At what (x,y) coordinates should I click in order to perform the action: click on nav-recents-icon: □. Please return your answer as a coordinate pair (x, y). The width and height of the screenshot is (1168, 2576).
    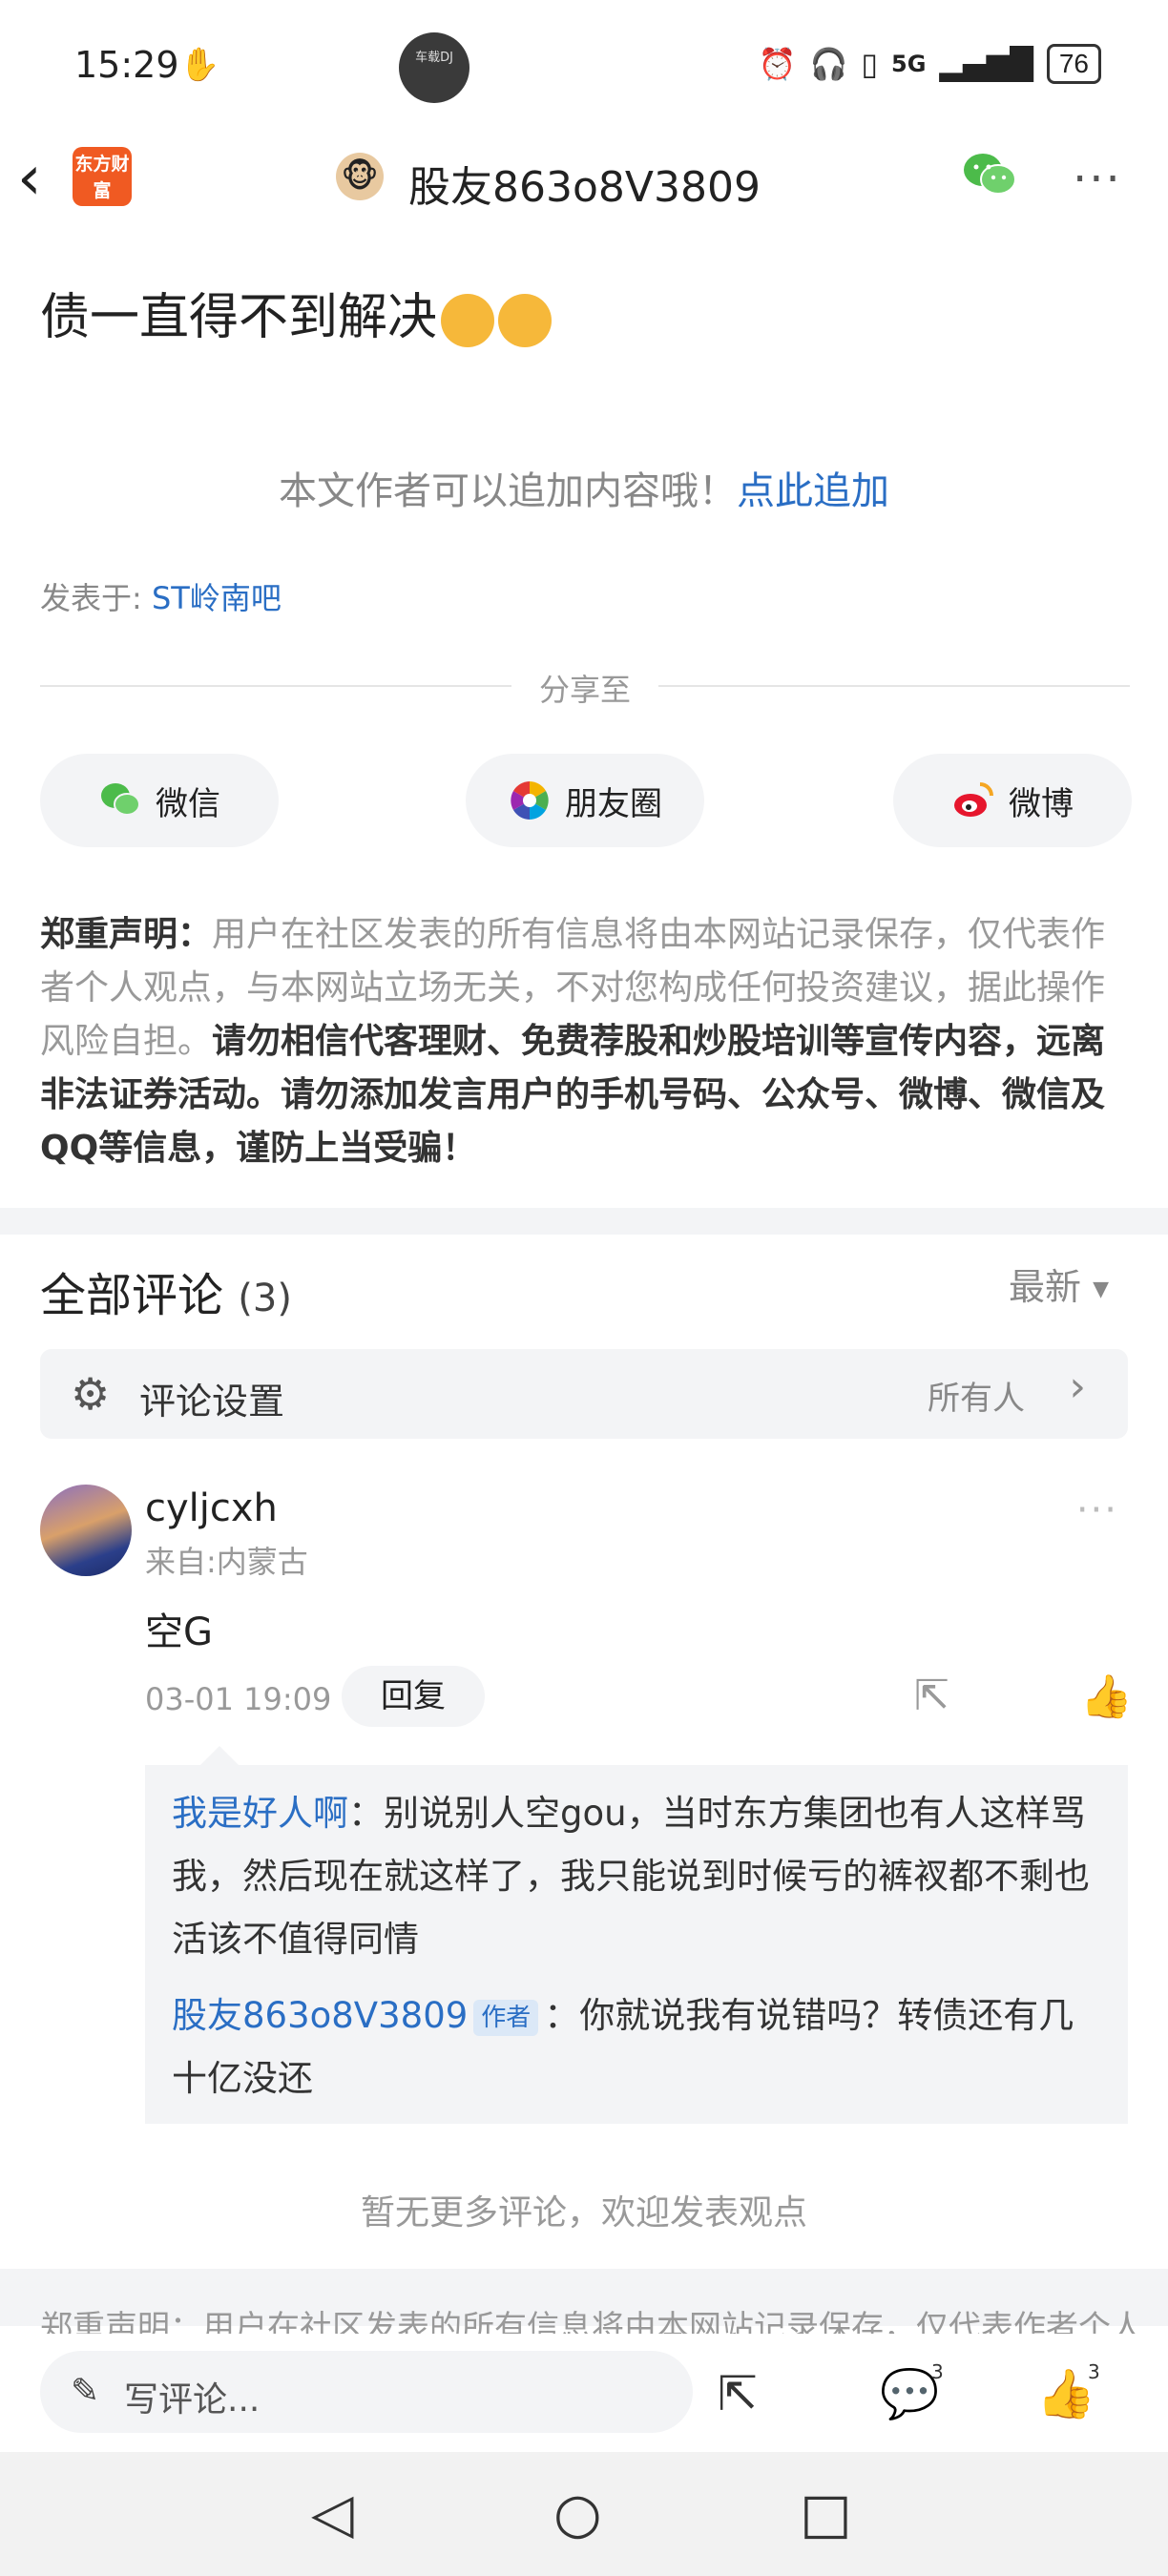
    Looking at the image, I should click on (826, 2513).